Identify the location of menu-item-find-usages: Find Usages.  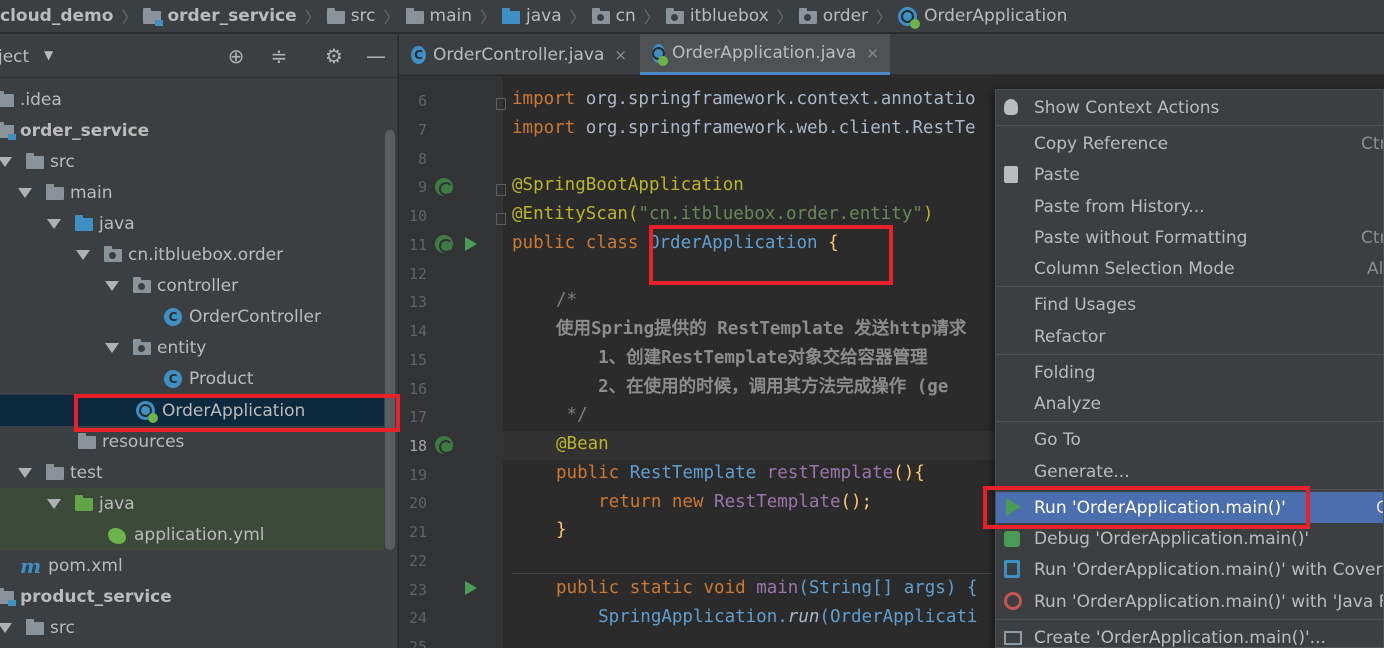
(1189, 304).